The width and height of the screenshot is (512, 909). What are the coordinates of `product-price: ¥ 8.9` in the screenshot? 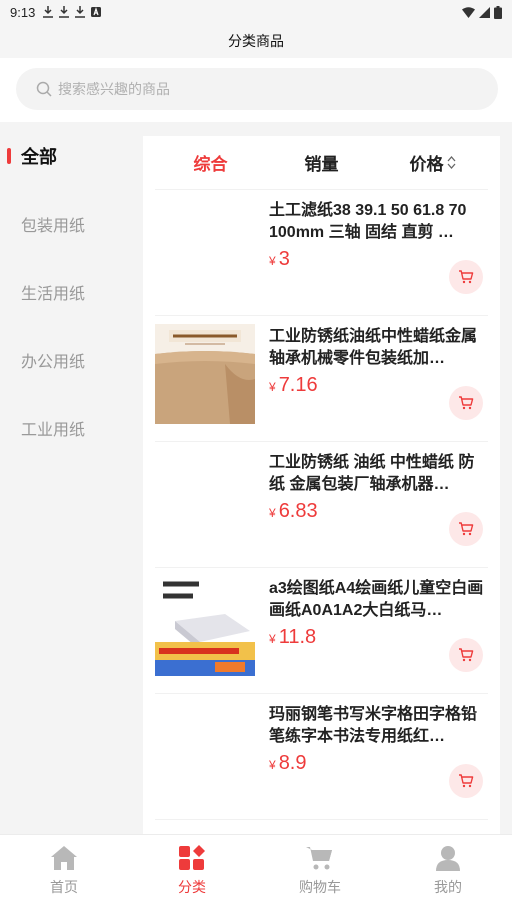 It's located at (288, 763).